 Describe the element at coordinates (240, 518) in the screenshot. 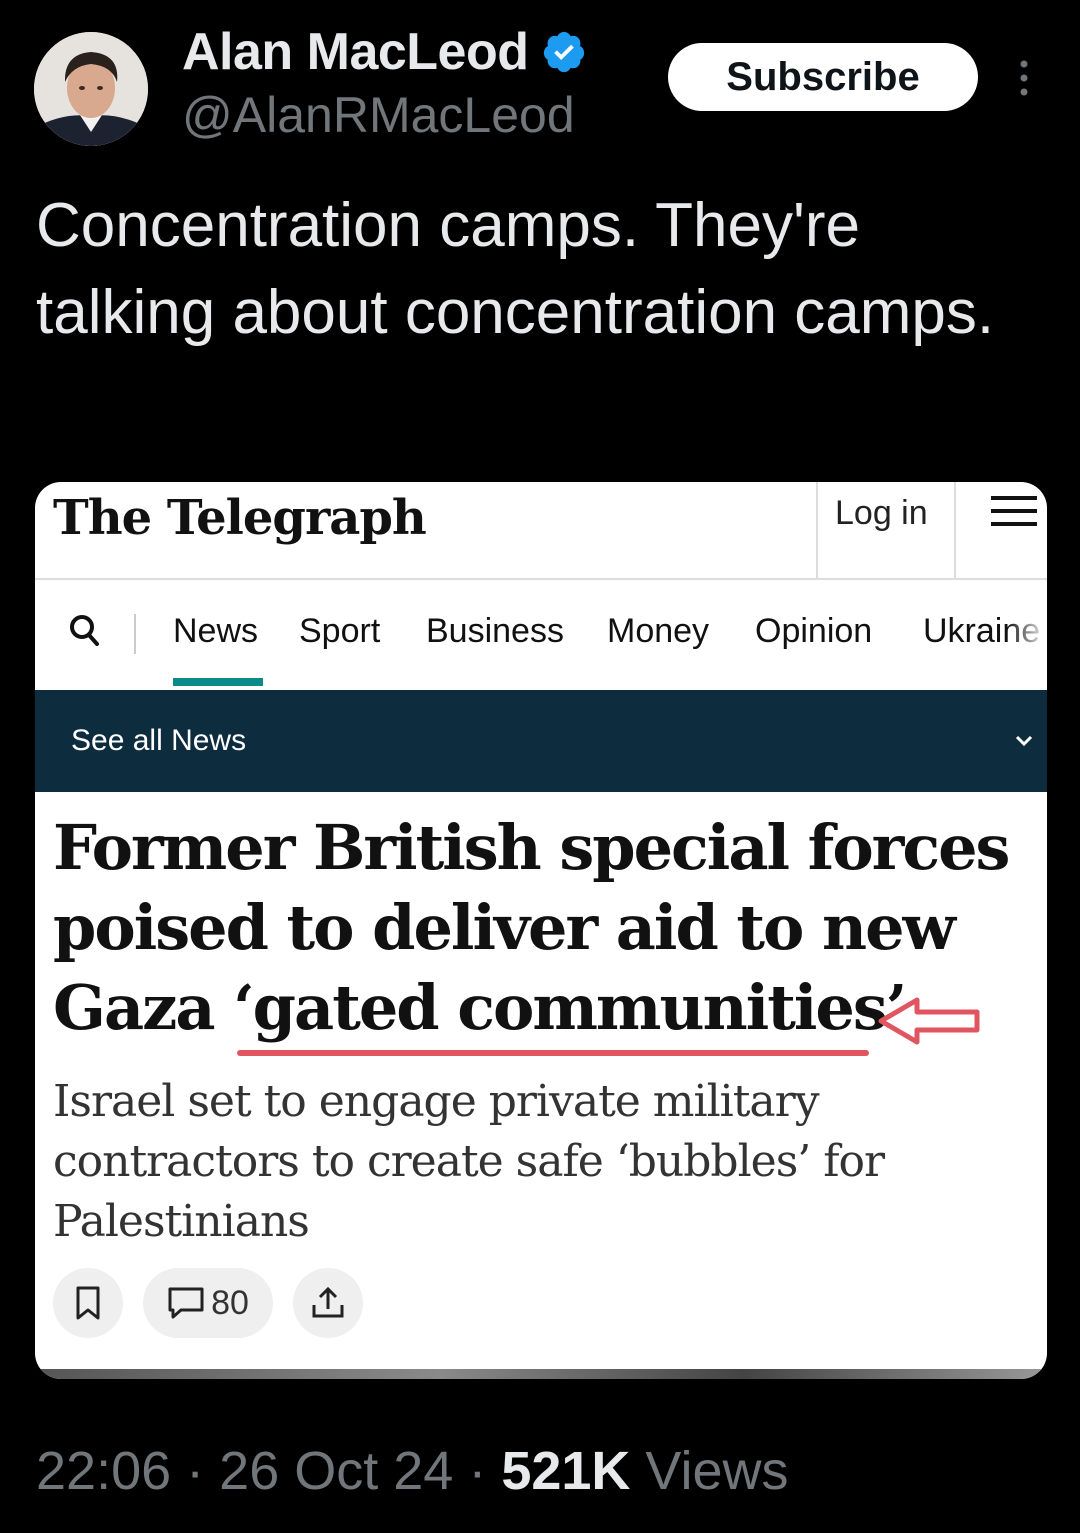

I see `site-logo: The Telegraph` at that location.